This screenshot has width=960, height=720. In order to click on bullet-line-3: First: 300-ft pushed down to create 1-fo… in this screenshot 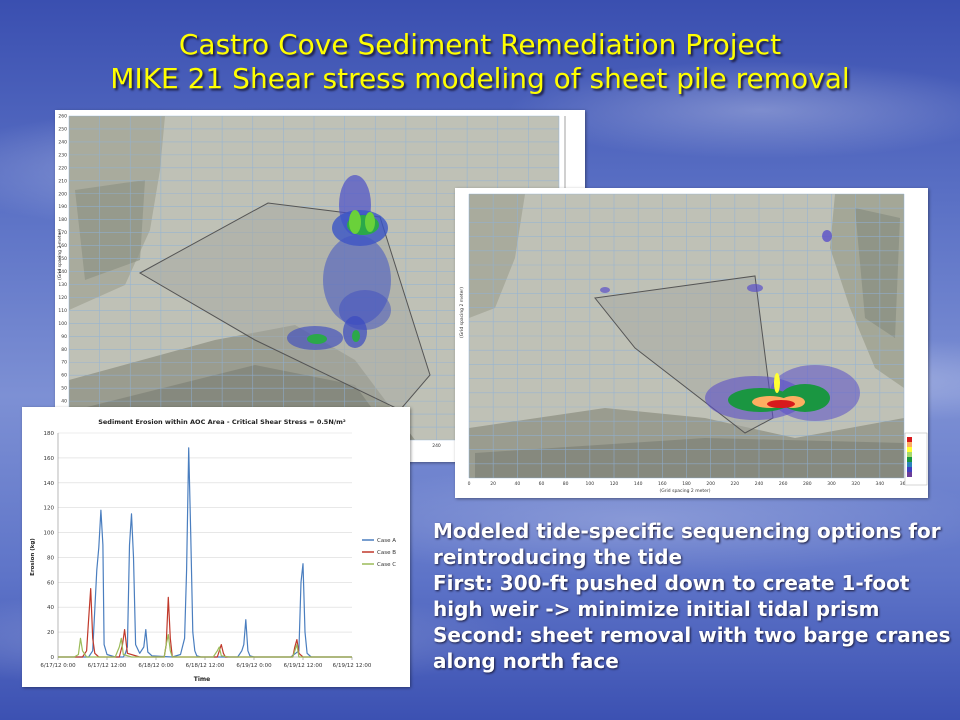, I will do `click(671, 583)`.